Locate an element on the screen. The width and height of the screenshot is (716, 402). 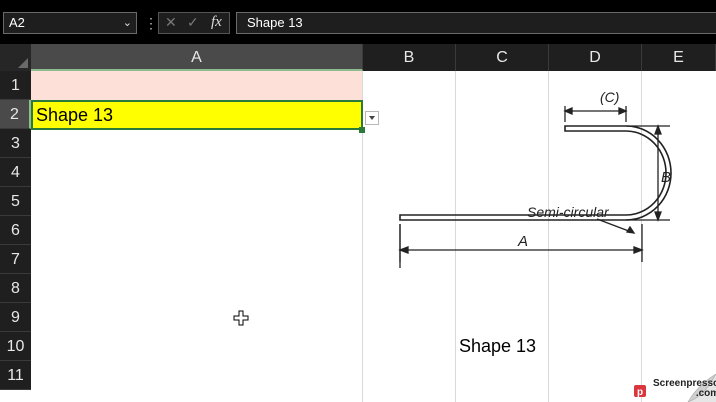
name-box: A2 ⌄ is located at coordinates (70, 23).